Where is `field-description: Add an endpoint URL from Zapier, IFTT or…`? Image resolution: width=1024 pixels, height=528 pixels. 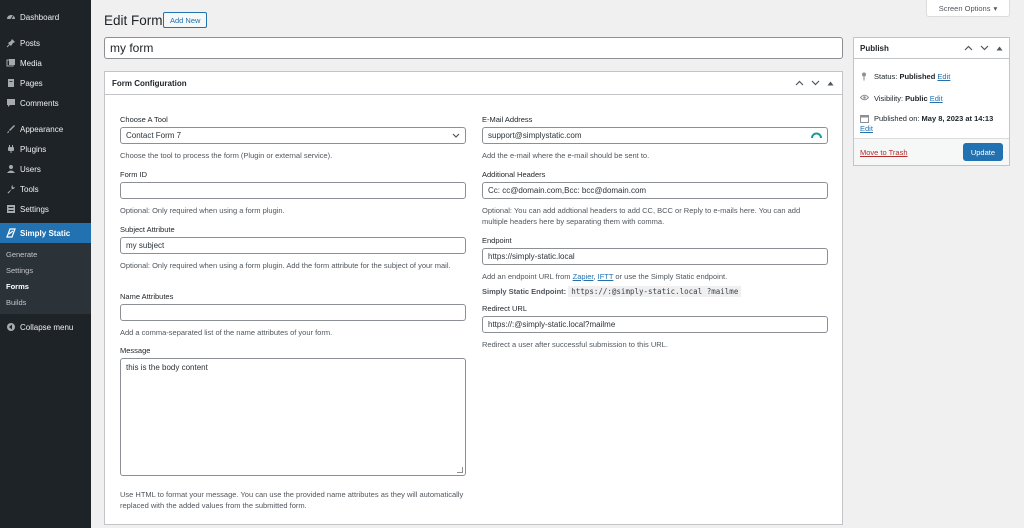 field-description: Add an endpoint URL from Zapier, IFTT or… is located at coordinates (655, 276).